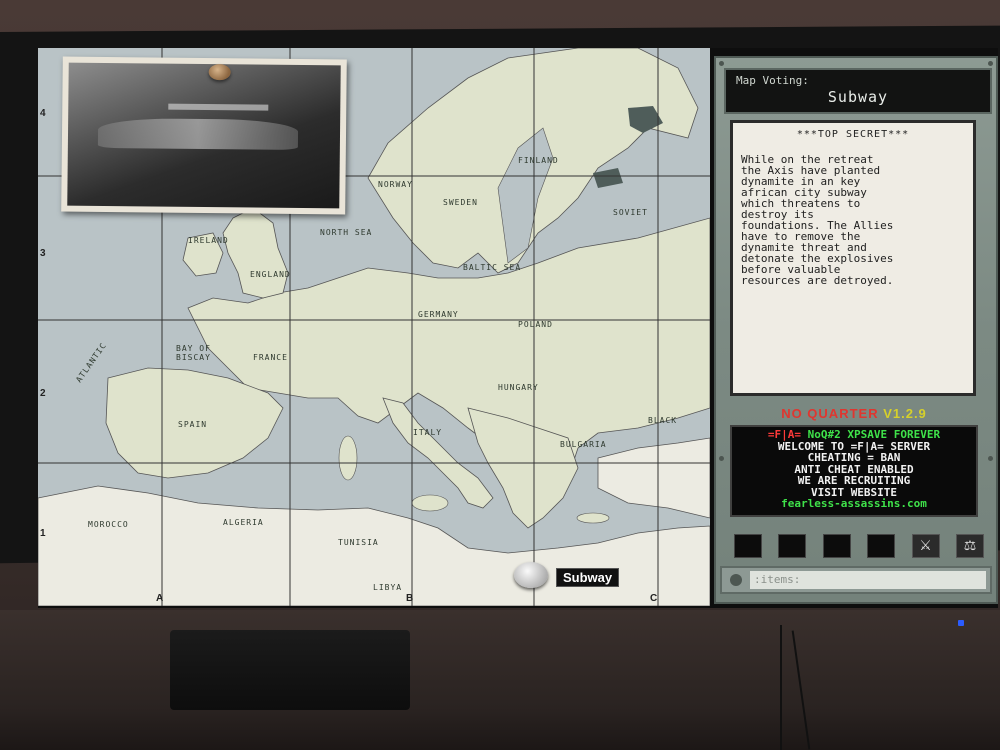  I want to click on motd-line: =F|A= NoQ#2 XPSAVE FOREVER, so click(854, 435).